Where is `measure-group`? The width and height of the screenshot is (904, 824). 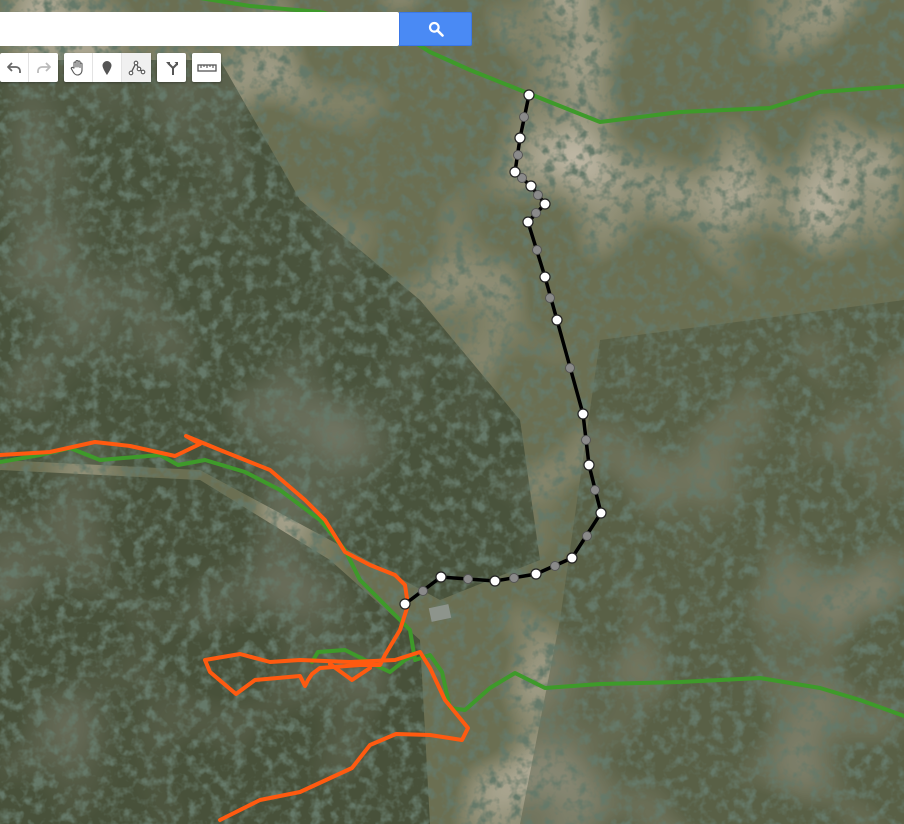 measure-group is located at coordinates (206, 67).